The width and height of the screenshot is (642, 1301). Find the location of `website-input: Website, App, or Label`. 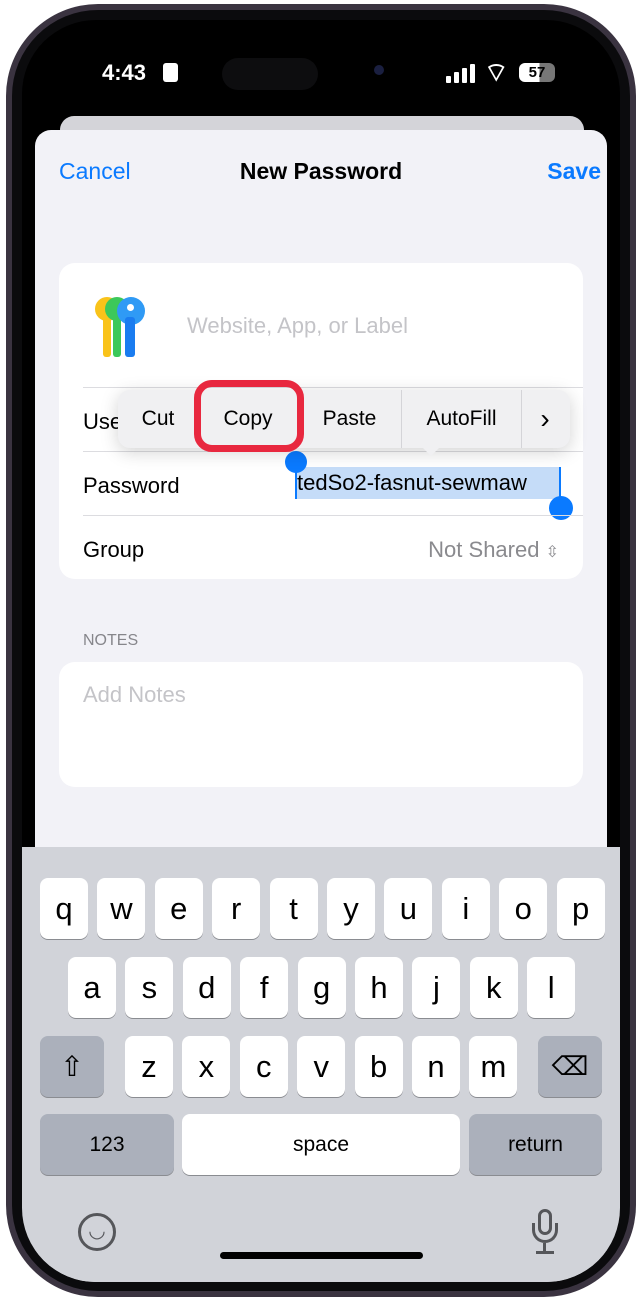

website-input: Website, App, or Label is located at coordinates (297, 326).